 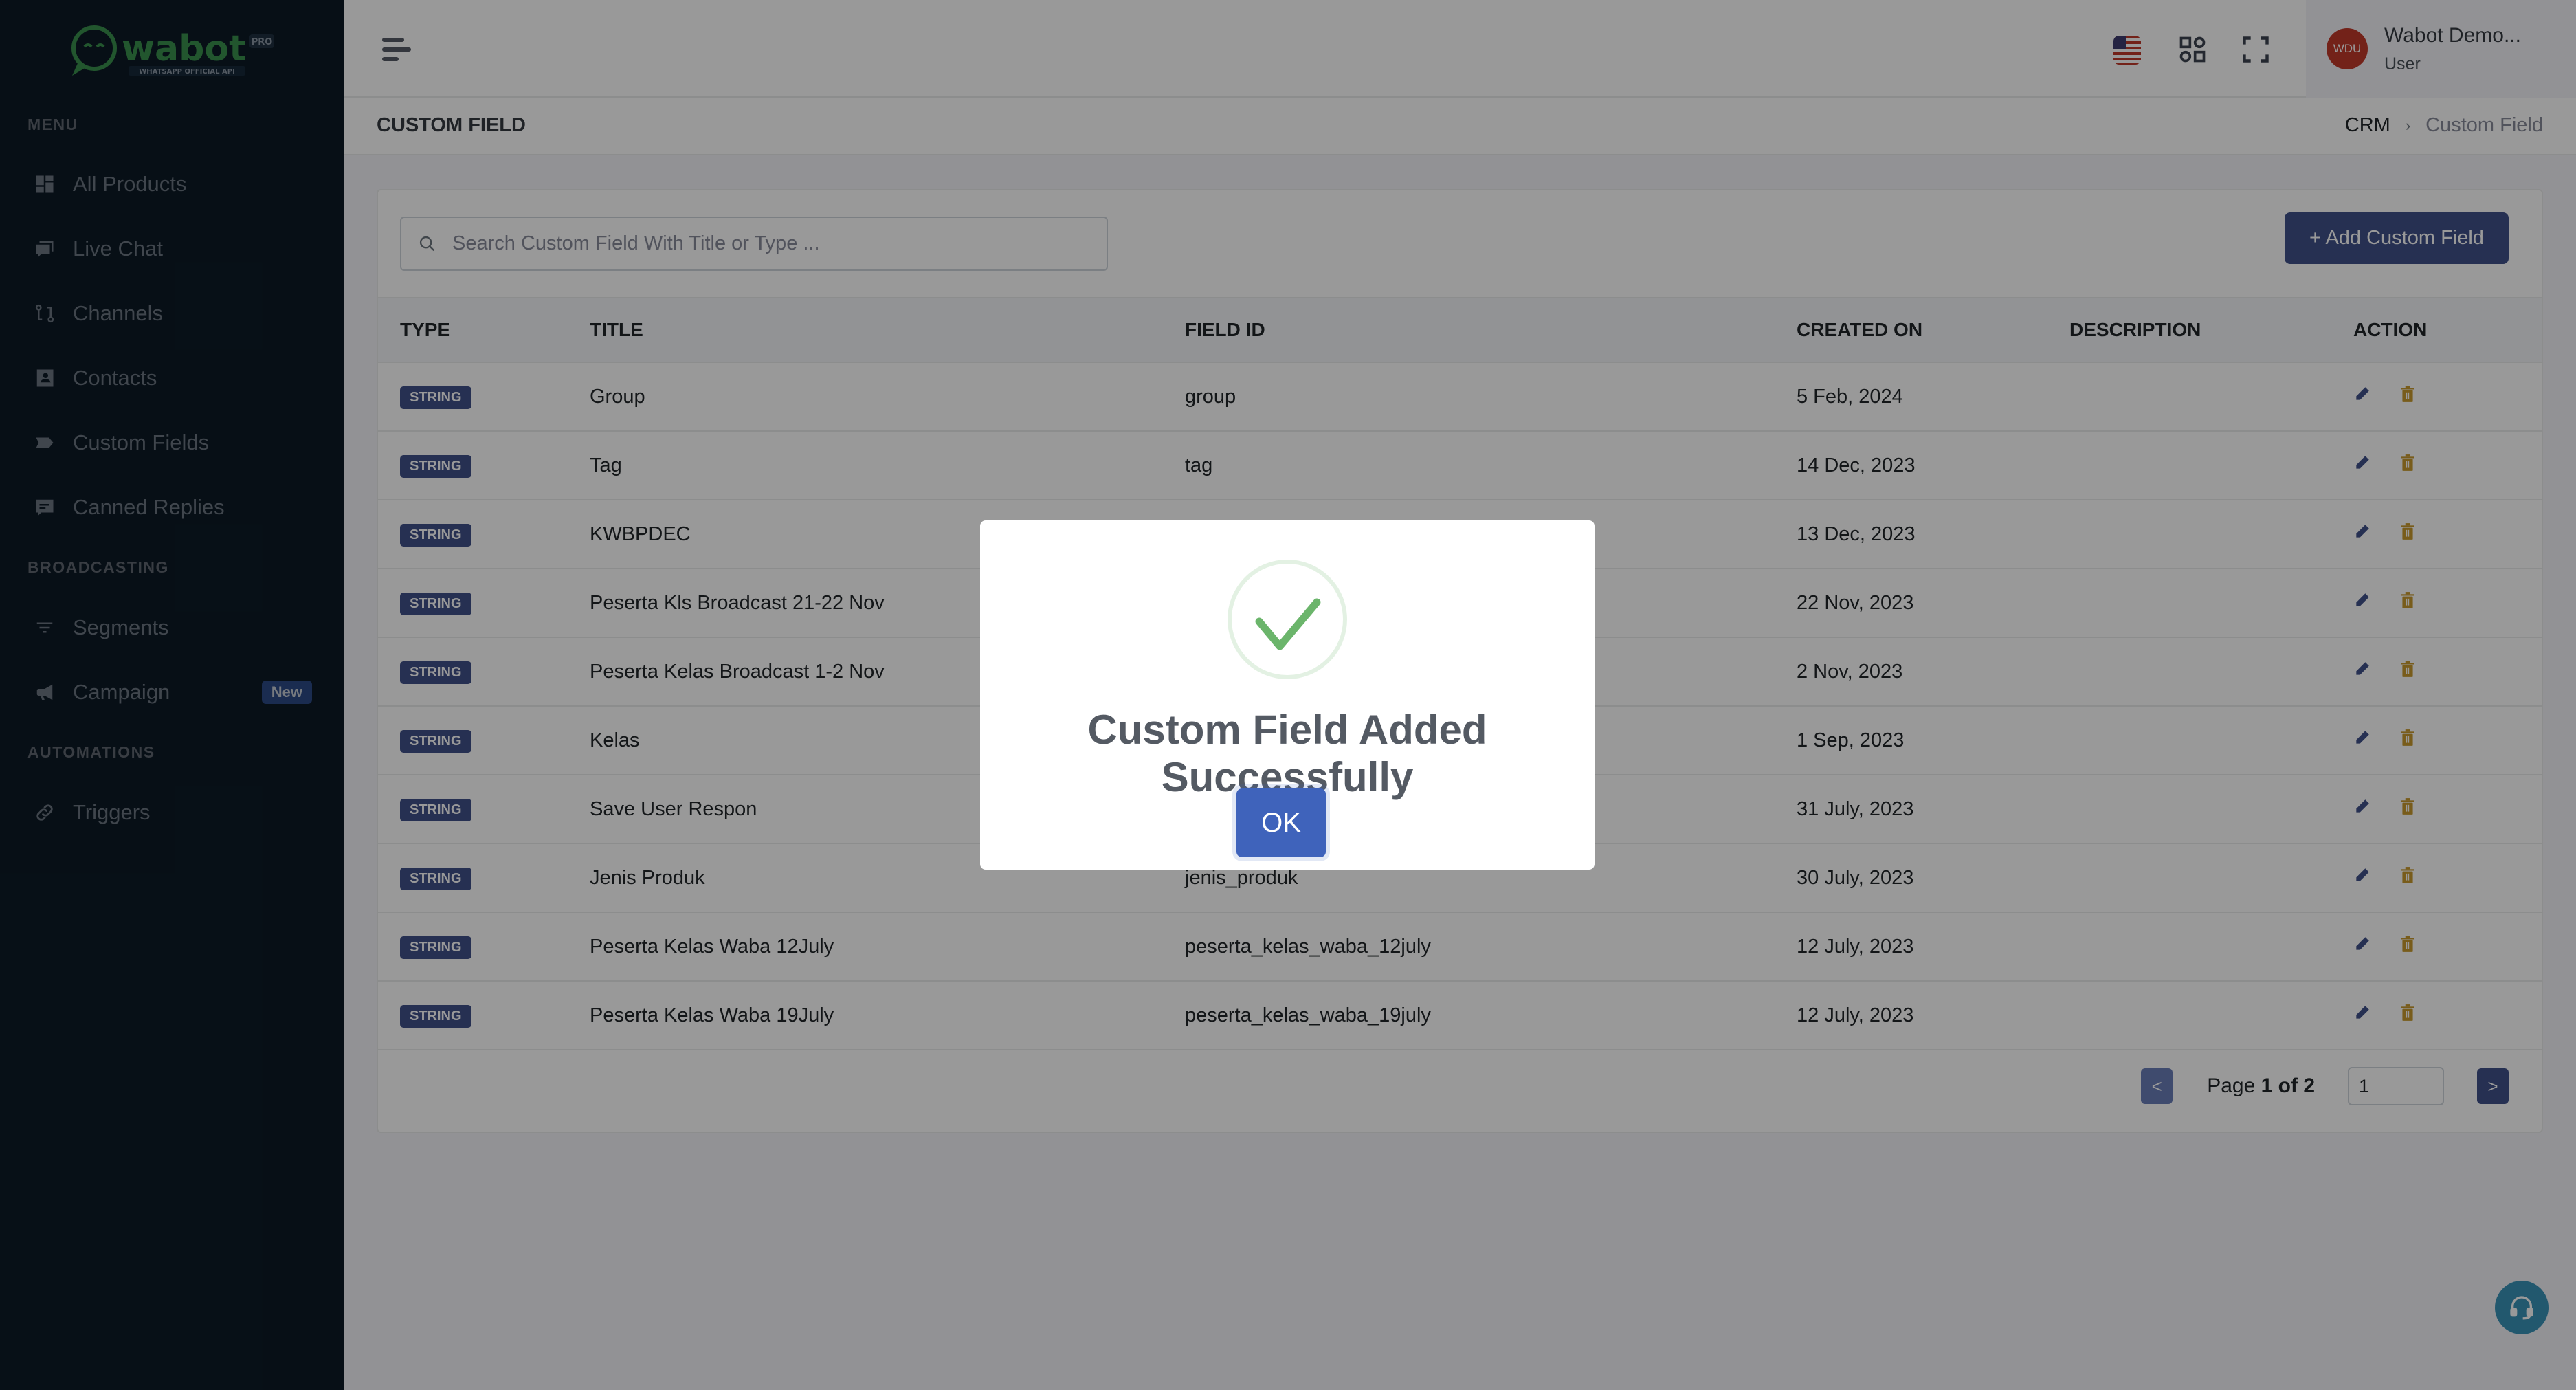 What do you see at coordinates (1287, 619) in the screenshot?
I see `success-check-icon` at bounding box center [1287, 619].